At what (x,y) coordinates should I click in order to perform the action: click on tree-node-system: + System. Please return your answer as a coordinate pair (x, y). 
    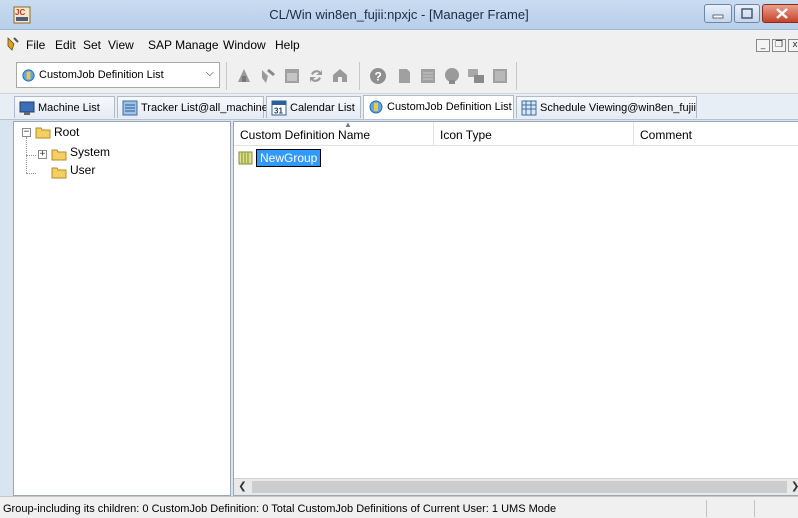
    Looking at the image, I should click on (119, 151).